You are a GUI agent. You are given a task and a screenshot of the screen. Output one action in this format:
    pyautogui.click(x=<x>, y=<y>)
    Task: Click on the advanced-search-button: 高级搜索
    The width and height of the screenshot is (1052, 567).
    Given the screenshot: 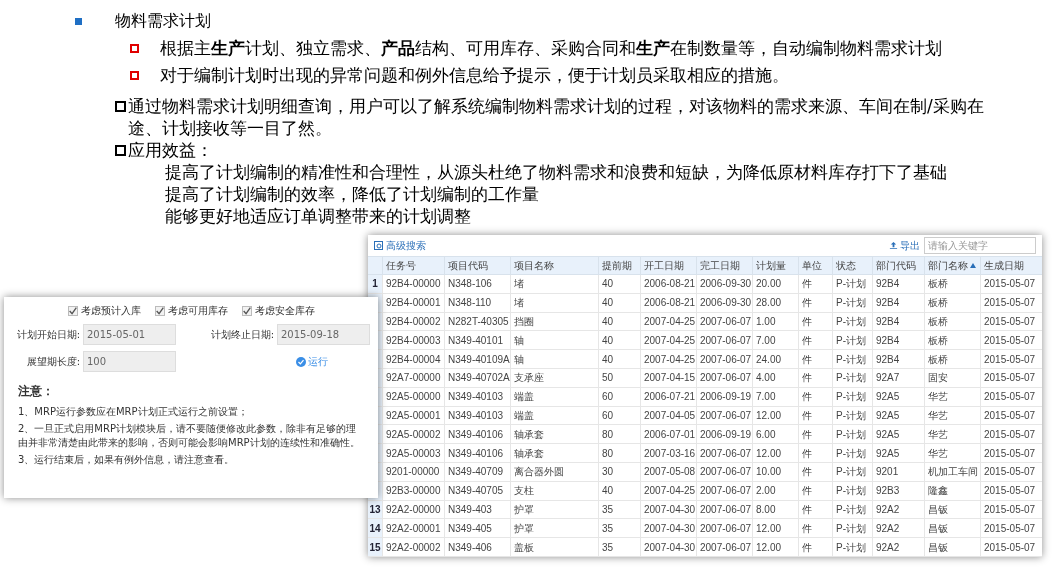 What is the action you would take?
    pyautogui.click(x=400, y=245)
    